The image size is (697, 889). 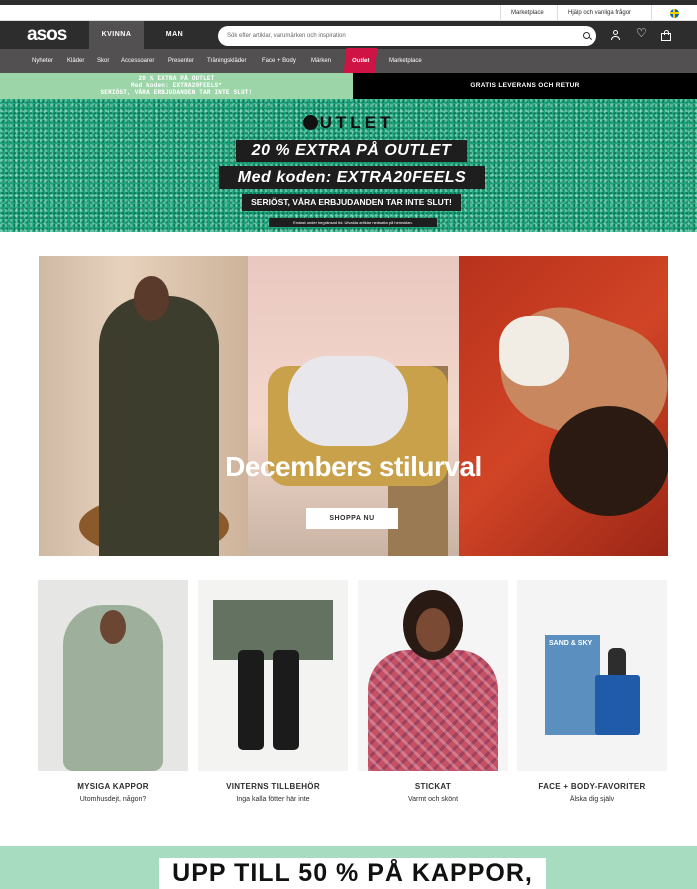 What do you see at coordinates (360, 61) in the screenshot?
I see `nav-outlet: Outlet` at bounding box center [360, 61].